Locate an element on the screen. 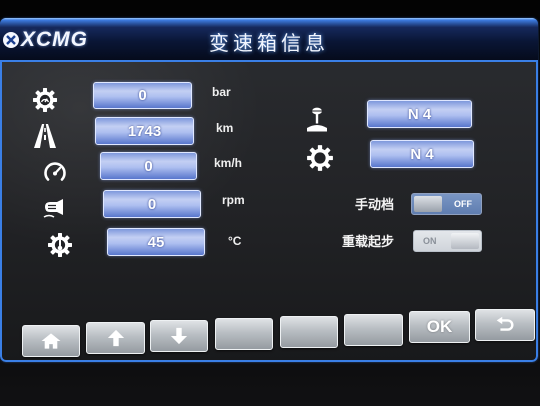  home-icon is located at coordinates (51, 341).